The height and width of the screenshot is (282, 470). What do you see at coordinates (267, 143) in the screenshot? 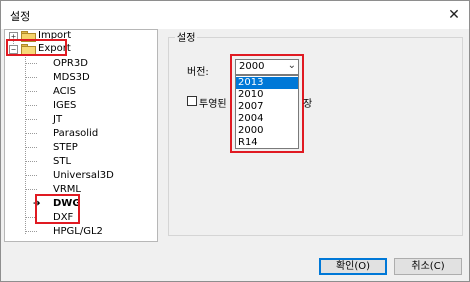
I see `version-option: R14` at bounding box center [267, 143].